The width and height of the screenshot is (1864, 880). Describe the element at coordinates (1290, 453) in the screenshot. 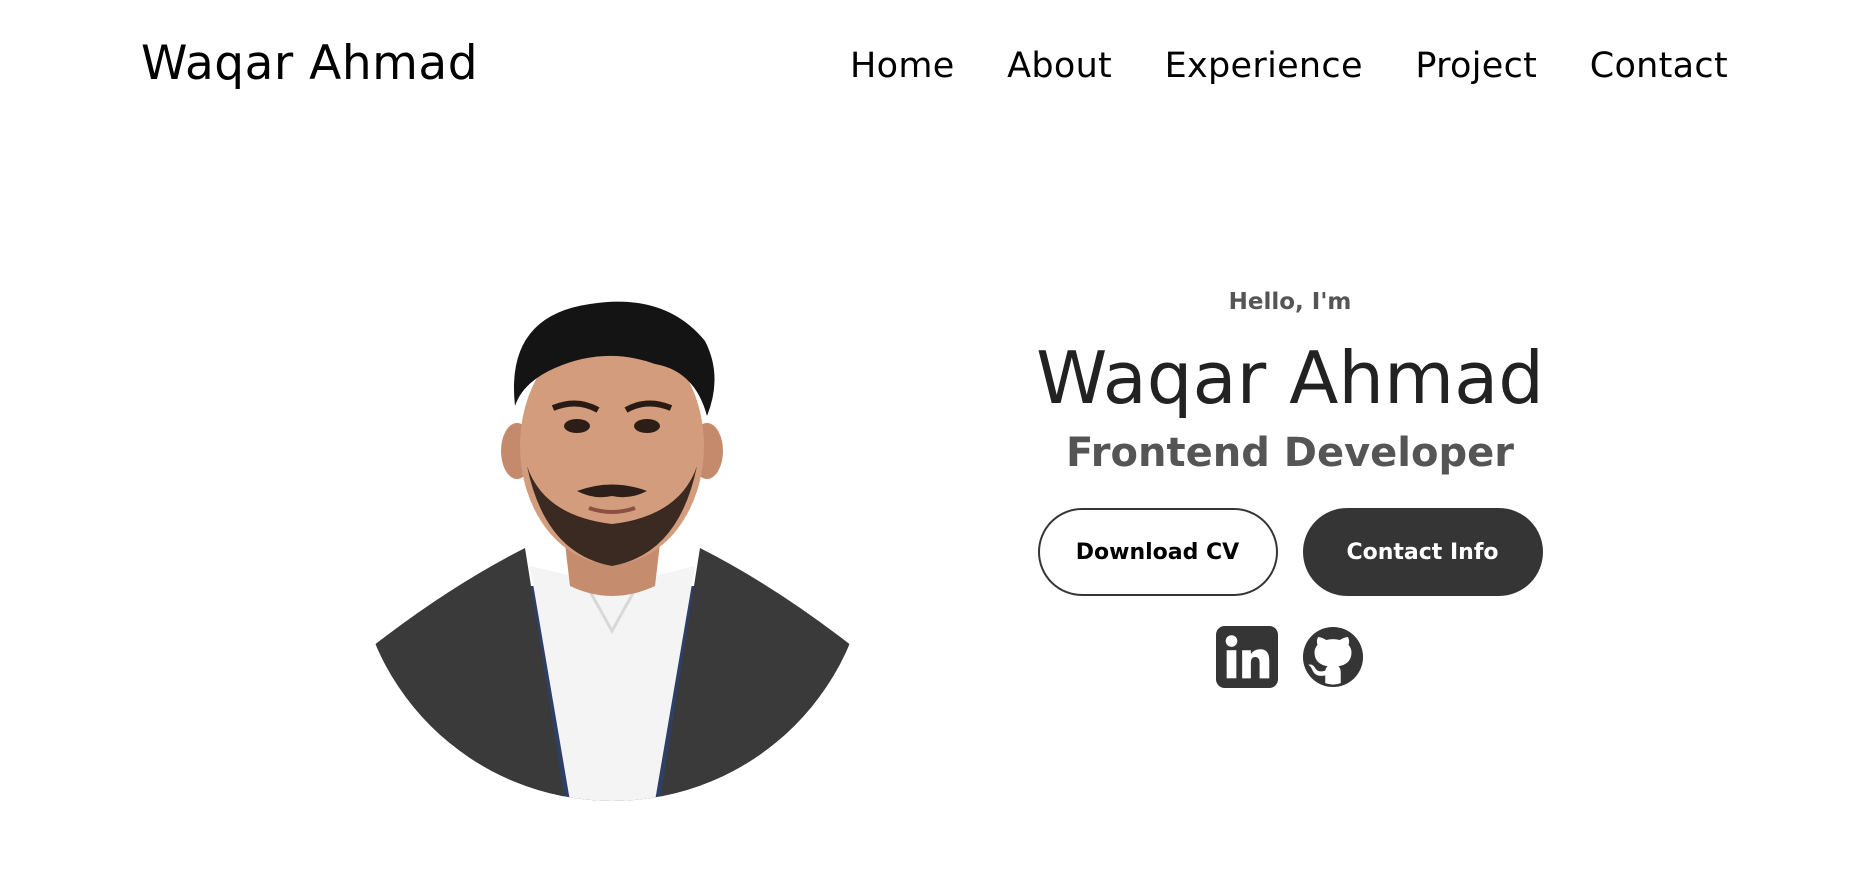

I see `hero-role: Frontend Developer` at that location.